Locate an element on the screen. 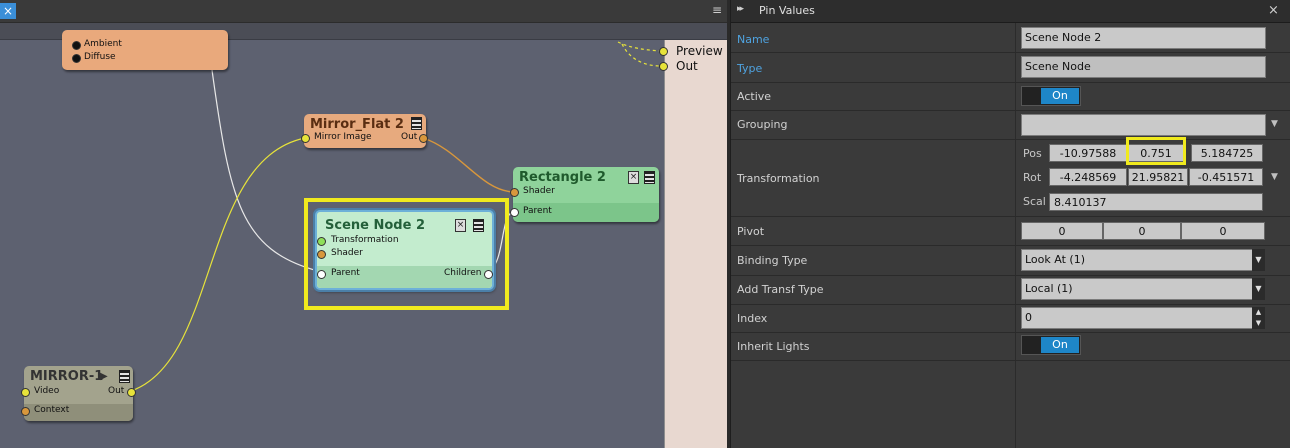 This screenshot has width=1290, height=448. parent-pin-label: Parent is located at coordinates (537, 211).